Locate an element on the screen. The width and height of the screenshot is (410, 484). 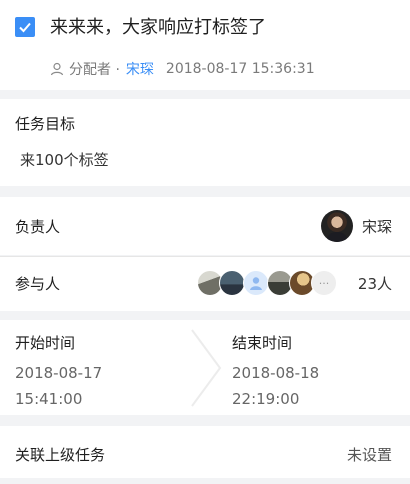
more-participants-icon: ··· is located at coordinates (324, 283).